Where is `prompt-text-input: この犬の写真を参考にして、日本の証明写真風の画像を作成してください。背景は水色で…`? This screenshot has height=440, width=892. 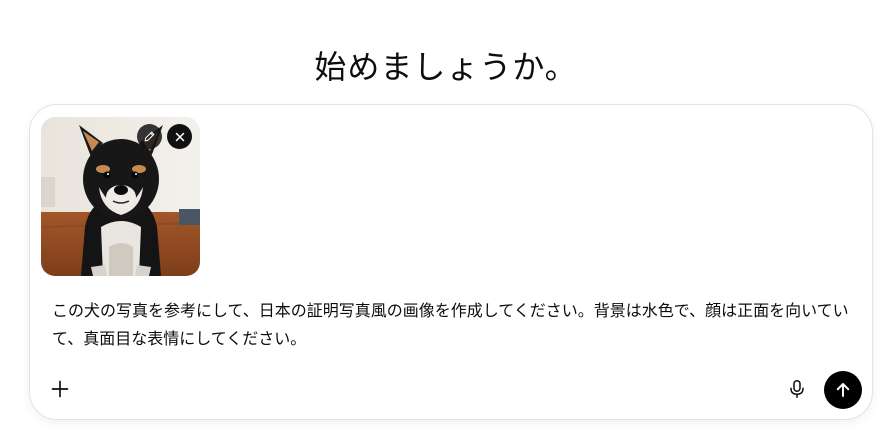
prompt-text-input: この犬の写真を参考にして、日本の証明写真風の画像を作成してください。背景は水色で… is located at coordinates (452, 325).